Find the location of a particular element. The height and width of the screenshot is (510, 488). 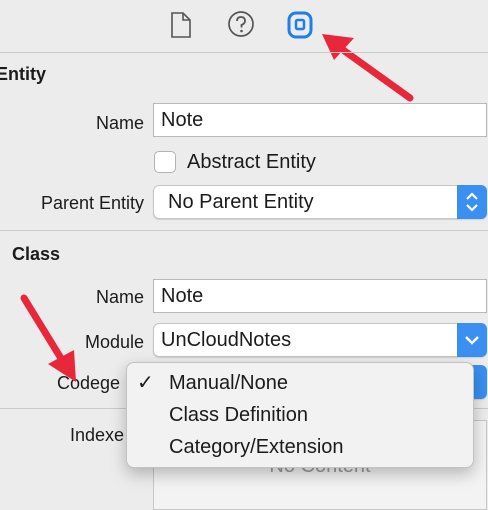

parent-entity-popup: No Parent Entity is located at coordinates (320, 202).